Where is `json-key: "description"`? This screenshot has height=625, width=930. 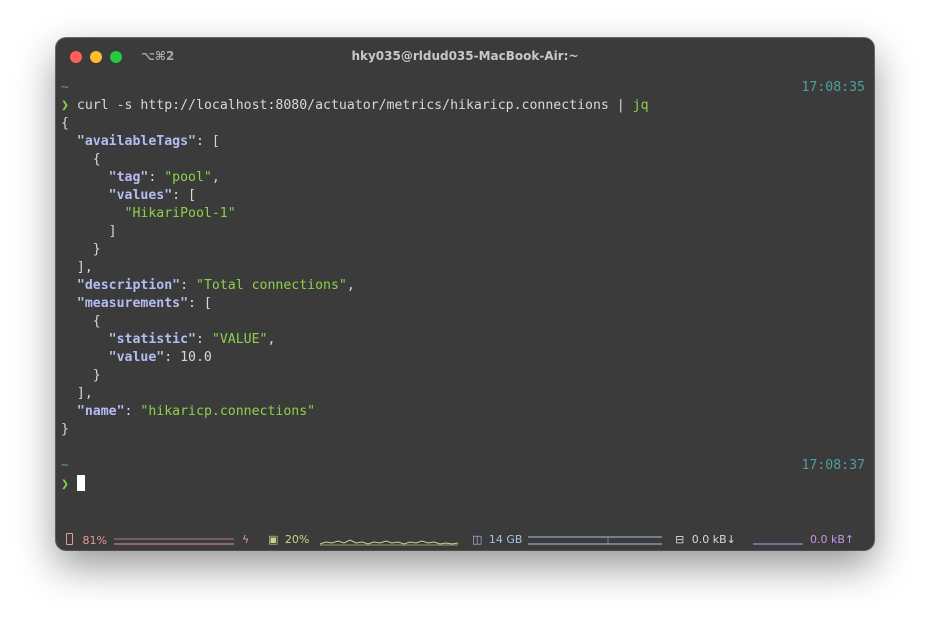 json-key: "description" is located at coordinates (128, 285).